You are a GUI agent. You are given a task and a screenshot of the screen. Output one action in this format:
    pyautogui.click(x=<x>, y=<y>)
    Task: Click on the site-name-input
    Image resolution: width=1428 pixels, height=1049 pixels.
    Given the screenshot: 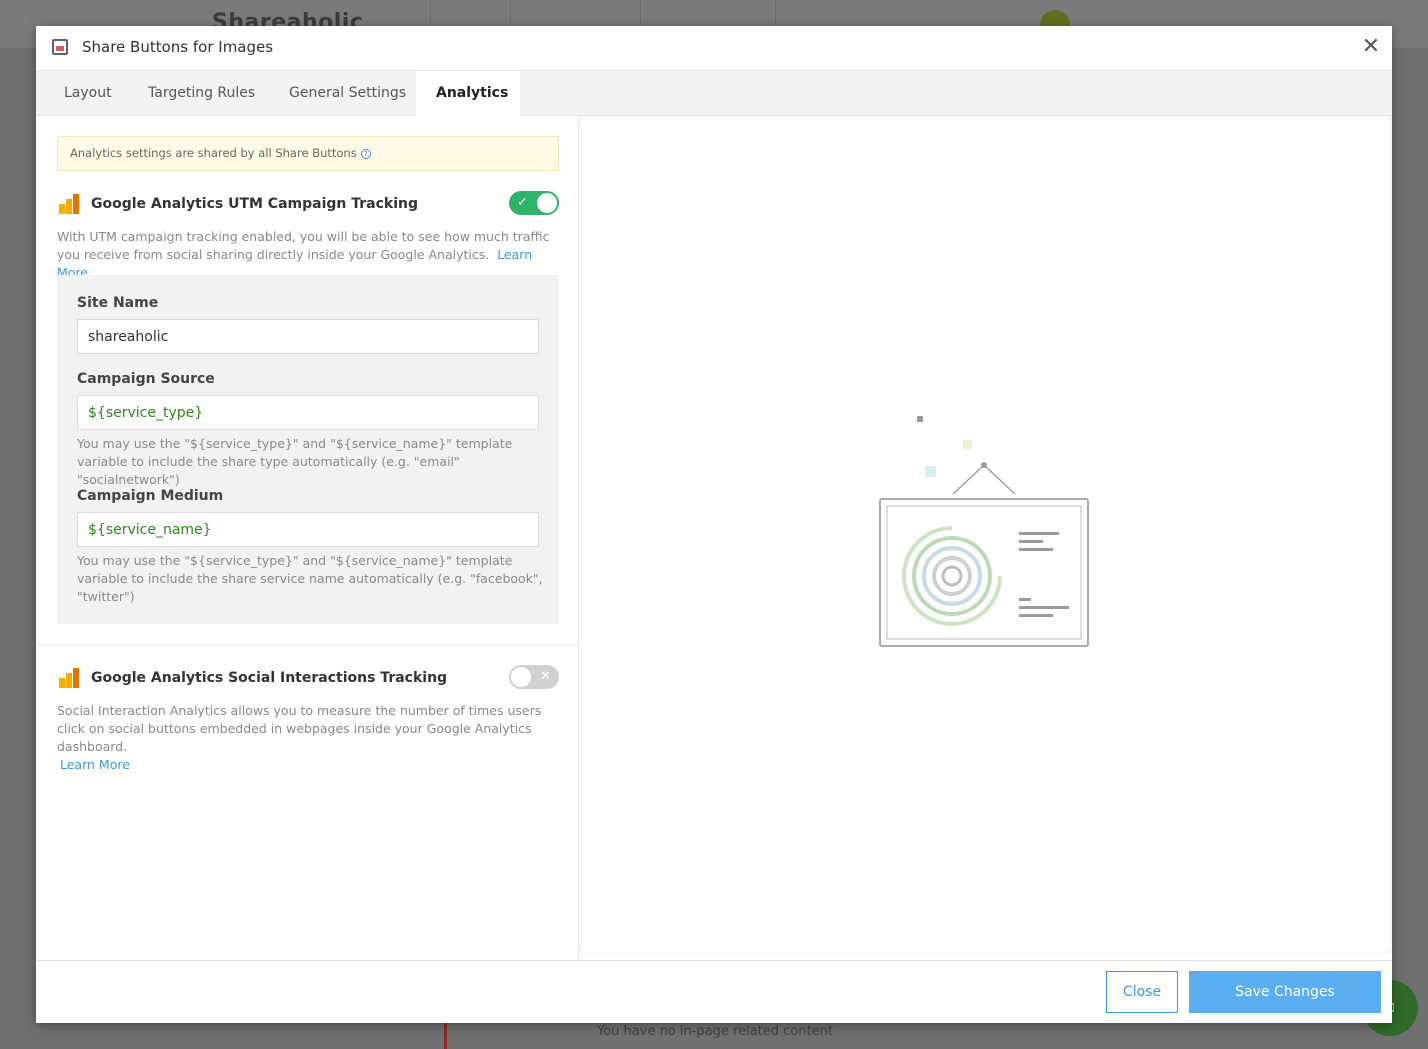 What is the action you would take?
    pyautogui.click(x=308, y=336)
    